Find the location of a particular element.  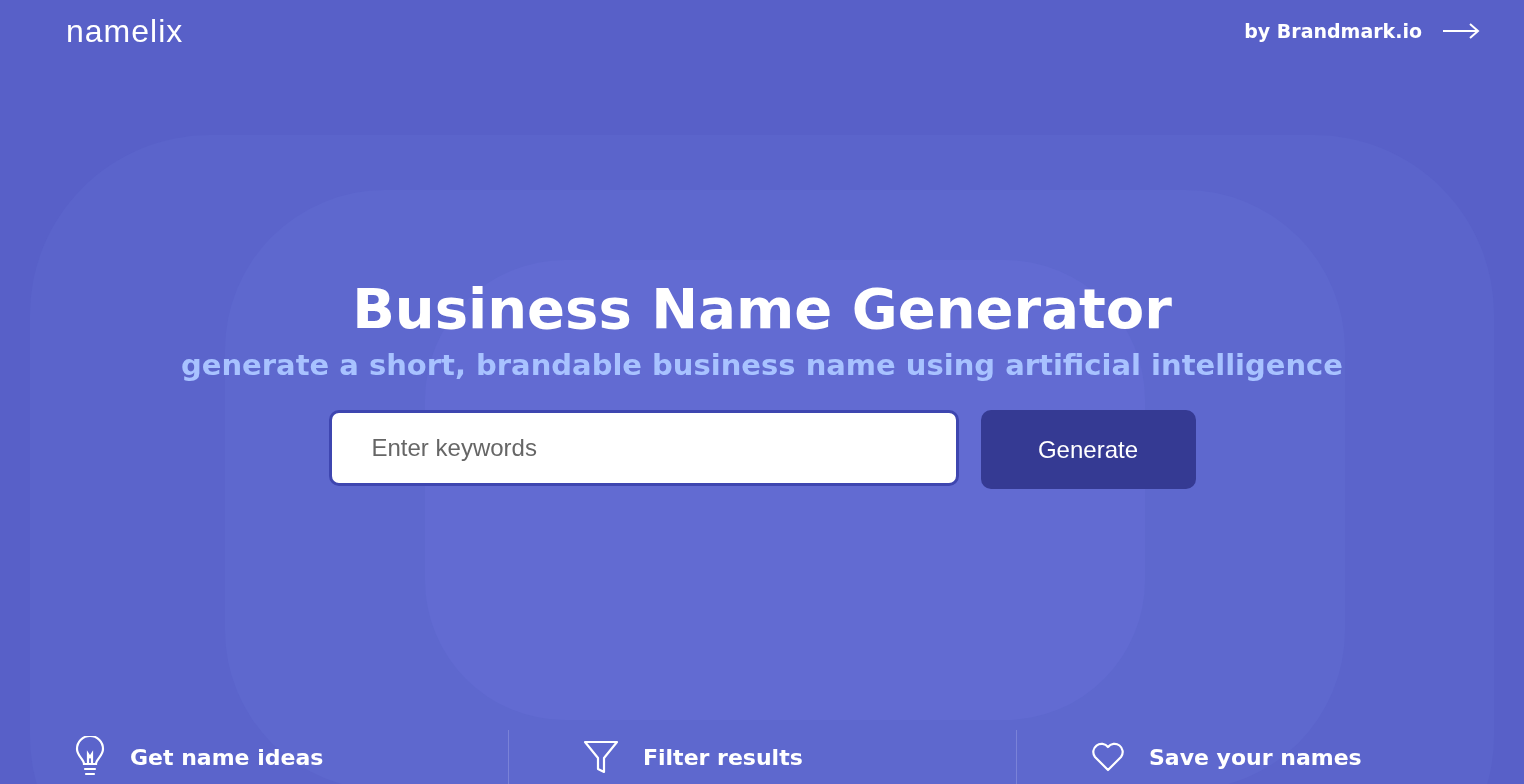

heart-icon is located at coordinates (1108, 757).